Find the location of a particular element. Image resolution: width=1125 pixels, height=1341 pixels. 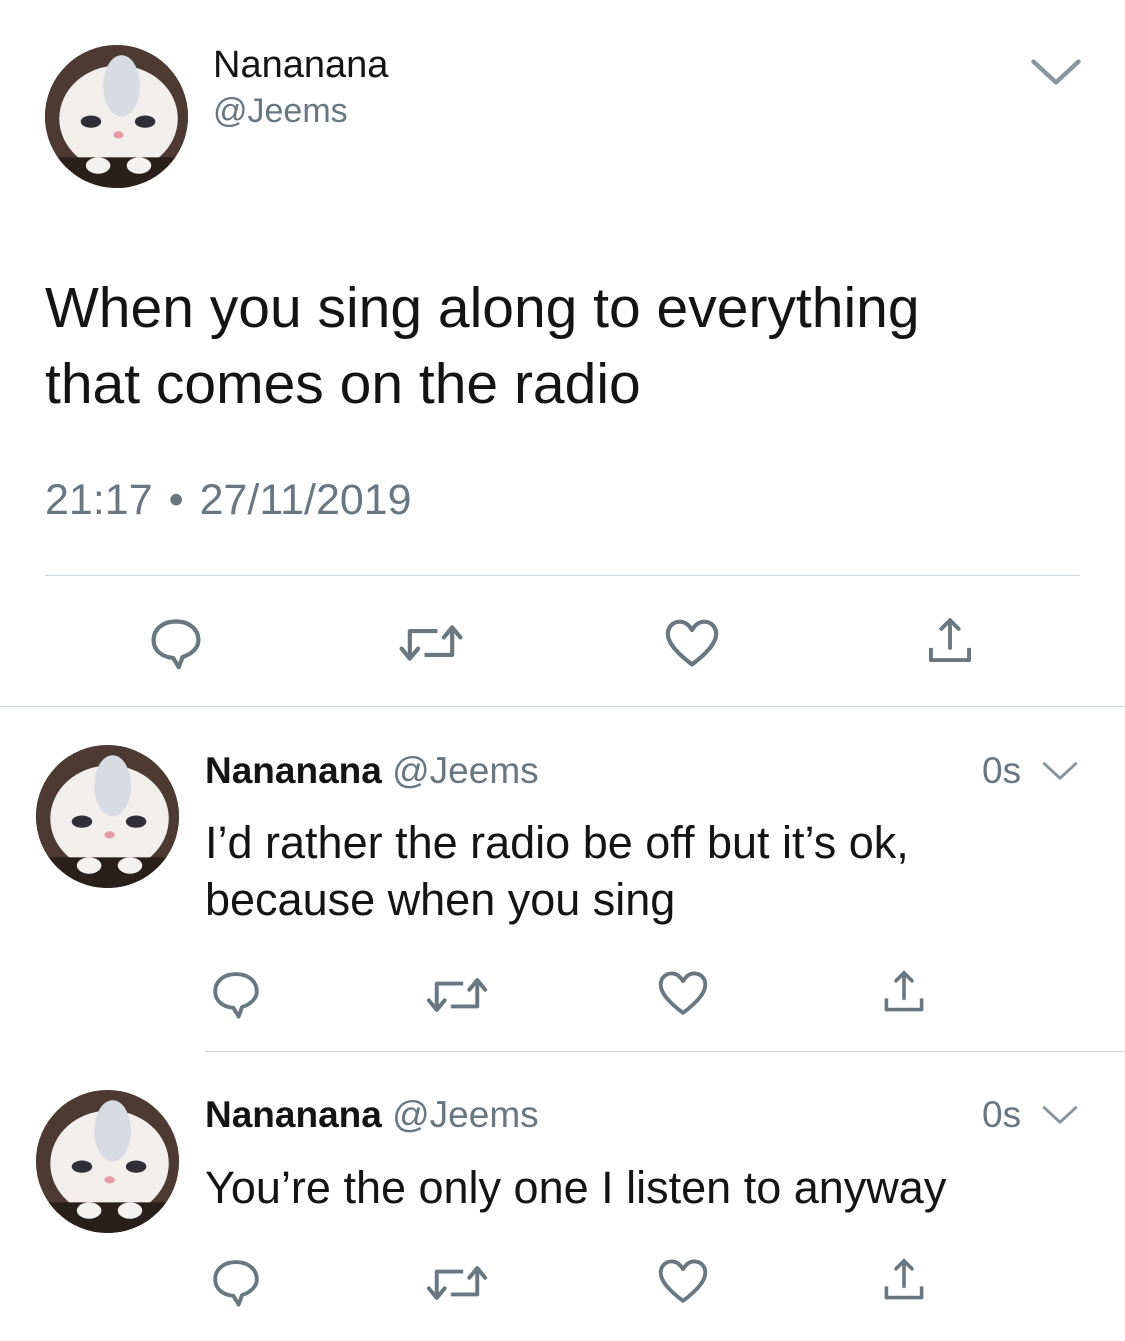

tweet-text-line-2: that comes on the radio is located at coordinates (343, 384).